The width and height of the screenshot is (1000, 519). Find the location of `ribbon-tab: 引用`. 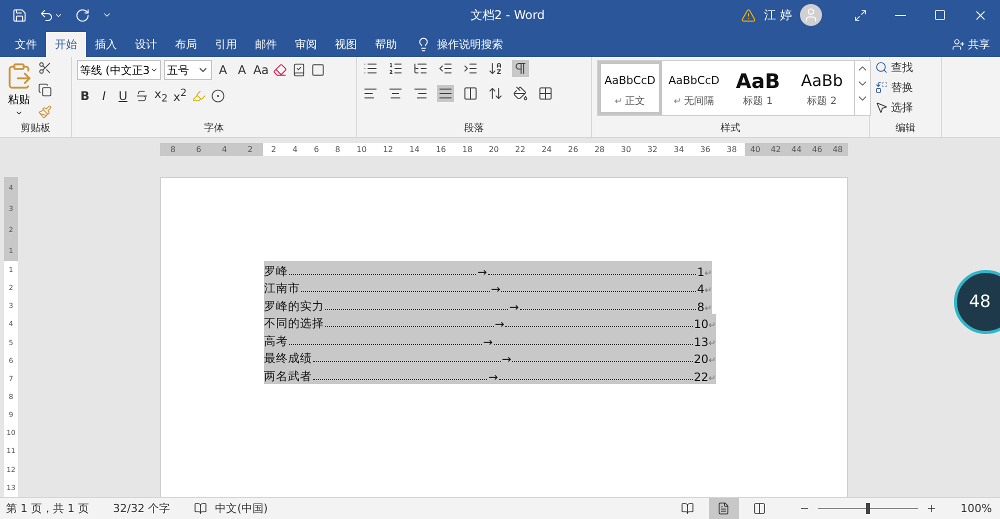

ribbon-tab: 引用 is located at coordinates (226, 44).